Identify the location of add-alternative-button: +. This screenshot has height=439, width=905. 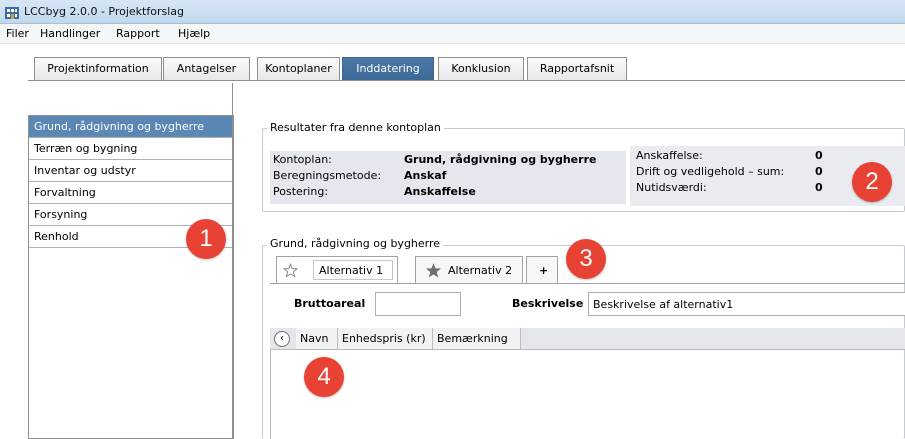
(542, 270).